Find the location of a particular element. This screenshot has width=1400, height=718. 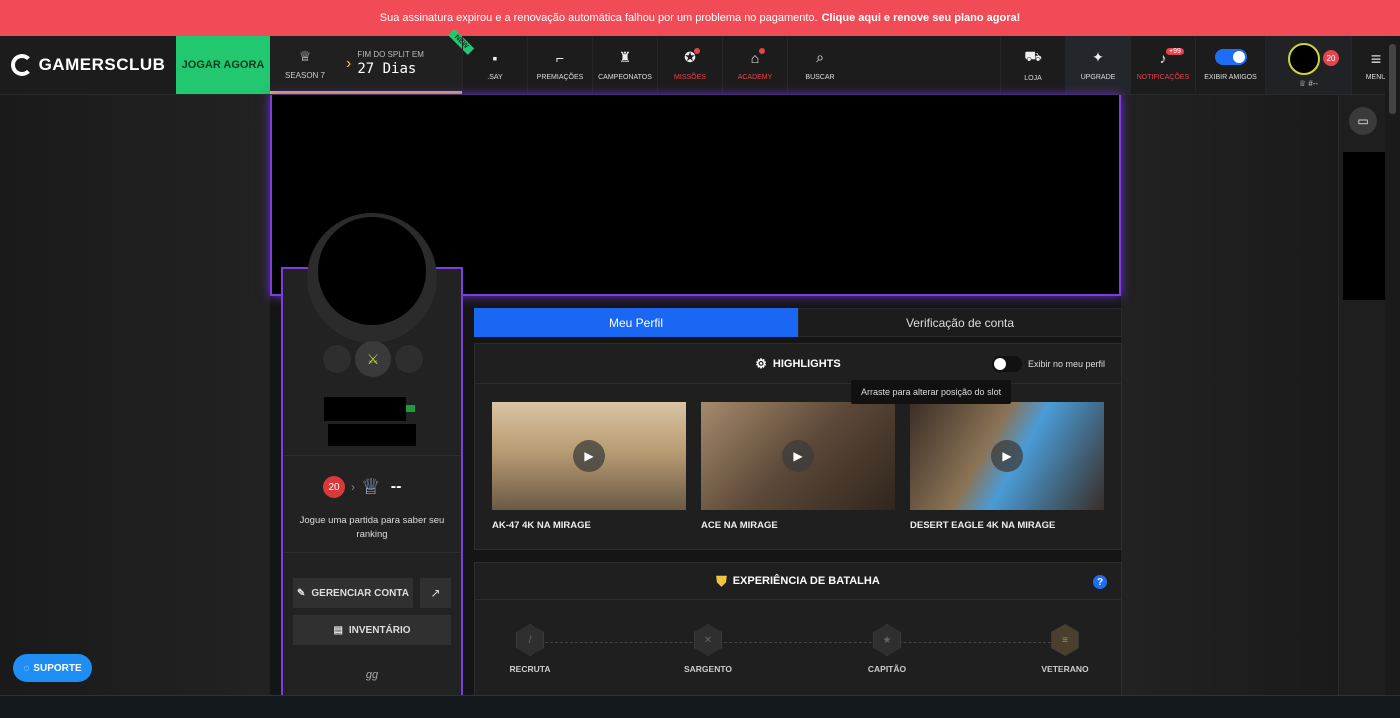

chat-button: ▭ is located at coordinates (1363, 121).